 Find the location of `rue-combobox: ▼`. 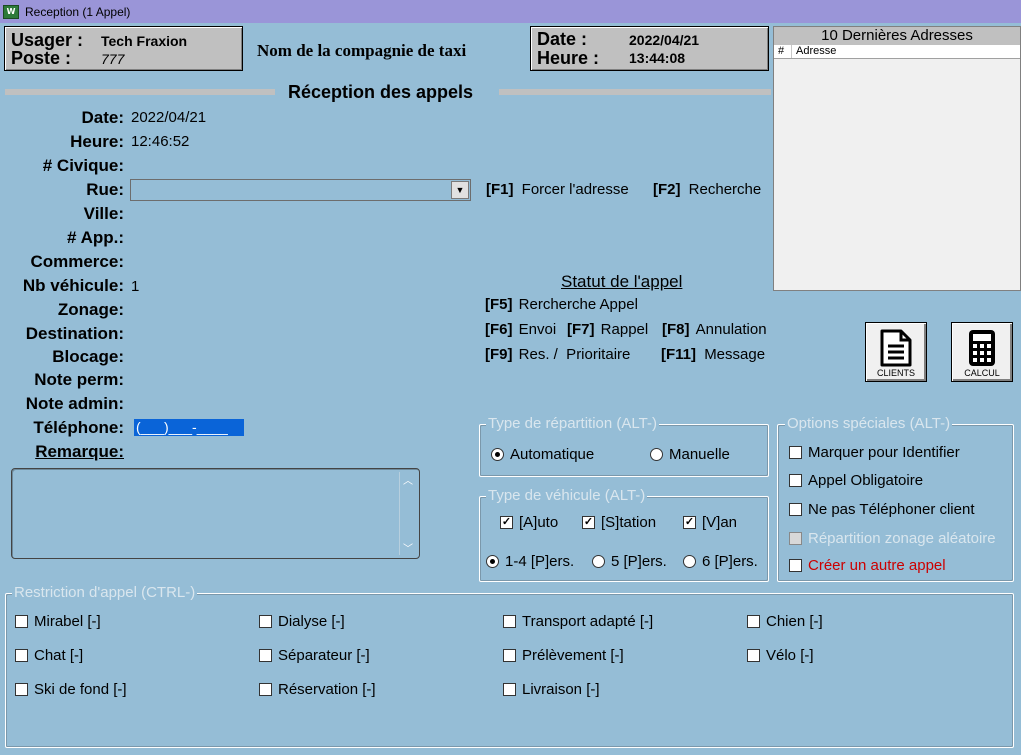

rue-combobox: ▼ is located at coordinates (300, 190).